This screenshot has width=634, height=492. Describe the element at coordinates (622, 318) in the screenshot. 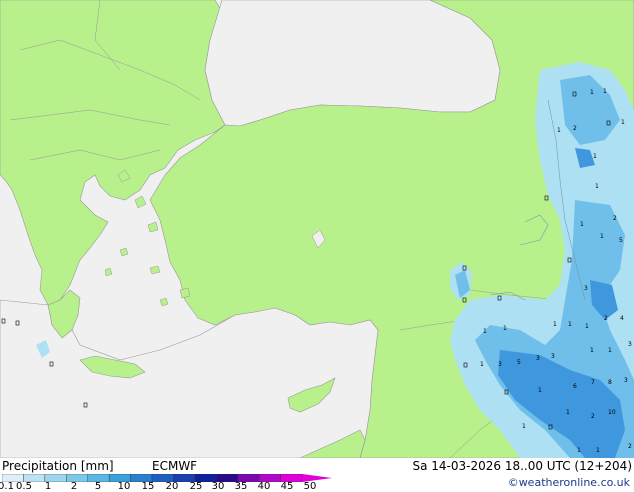

I see `precip-label: 4` at that location.